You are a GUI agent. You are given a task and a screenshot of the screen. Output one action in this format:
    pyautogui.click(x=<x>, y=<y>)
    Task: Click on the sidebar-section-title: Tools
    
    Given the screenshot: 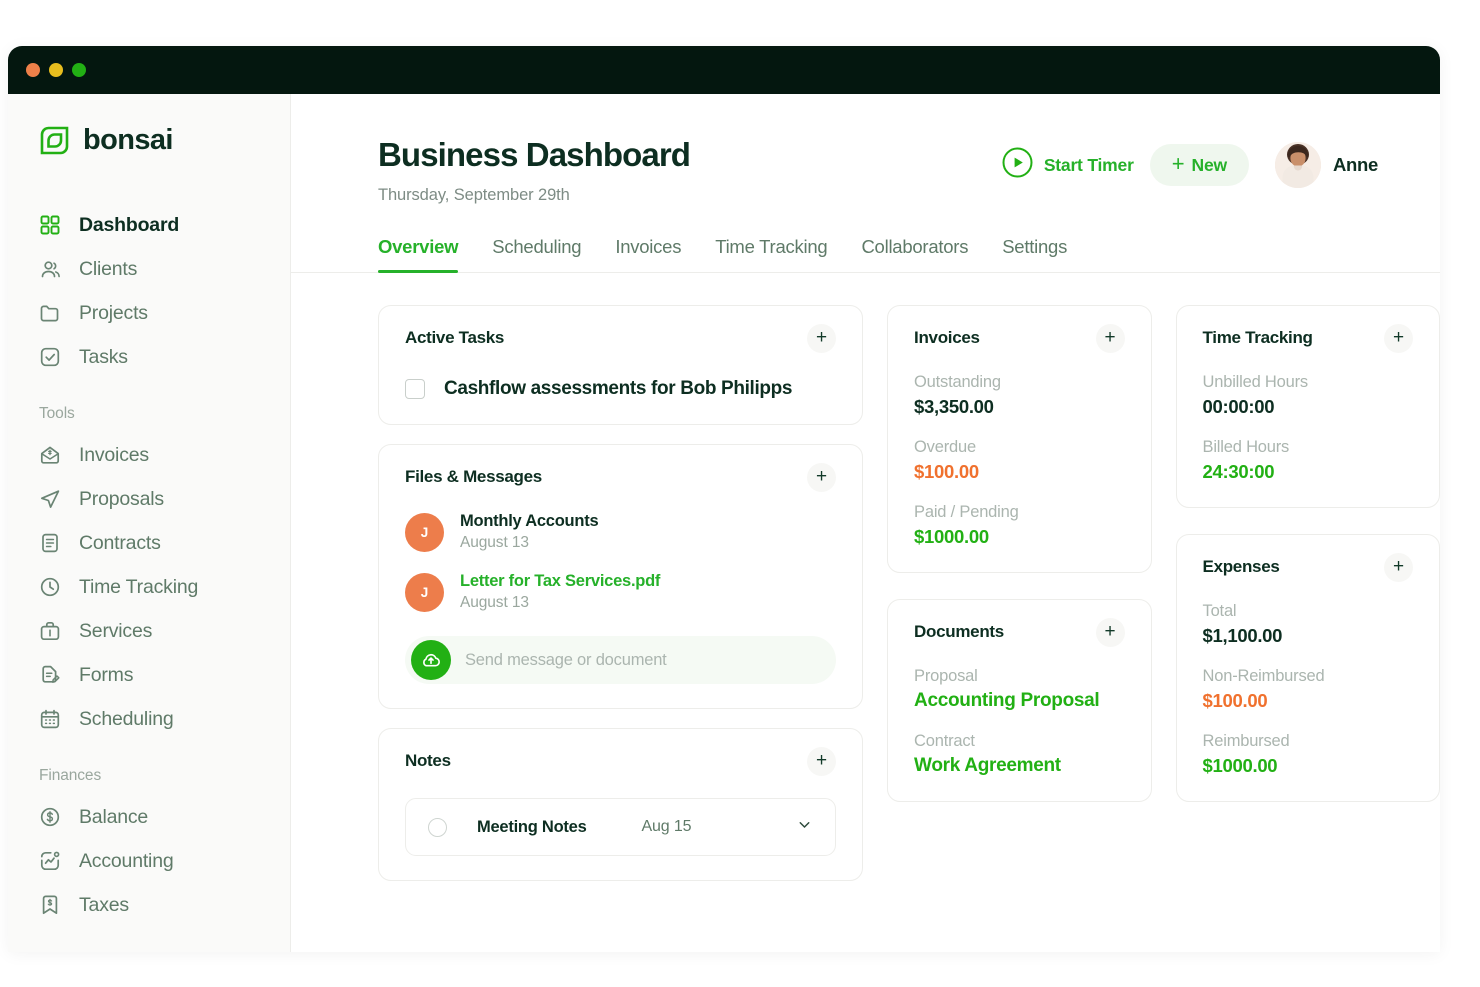 What is the action you would take?
    pyautogui.click(x=57, y=413)
    